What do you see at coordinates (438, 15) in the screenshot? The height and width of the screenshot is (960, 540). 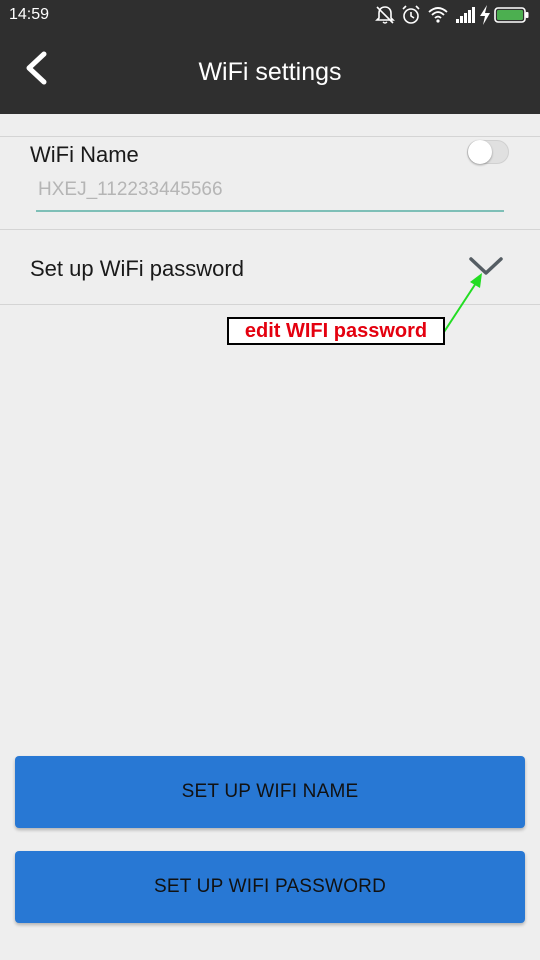 I see `wifi-signal-icon` at bounding box center [438, 15].